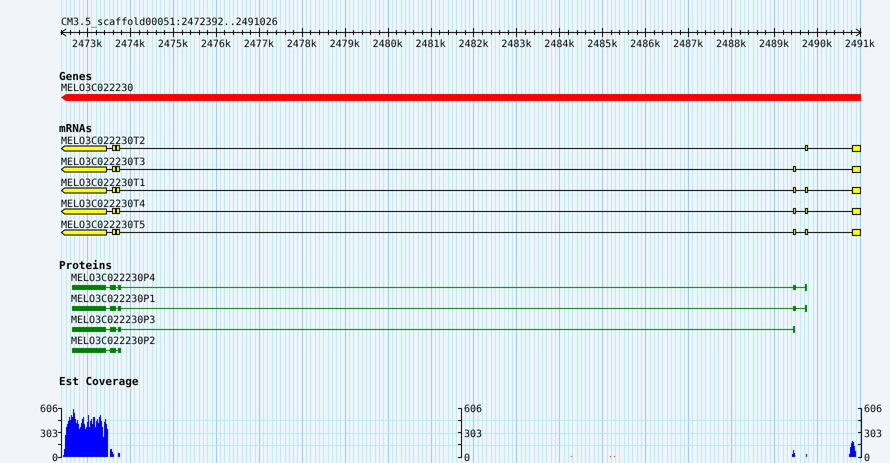 Image resolution: width=890 pixels, height=463 pixels. I want to click on ruler-tick-label: 2481k, so click(431, 44).